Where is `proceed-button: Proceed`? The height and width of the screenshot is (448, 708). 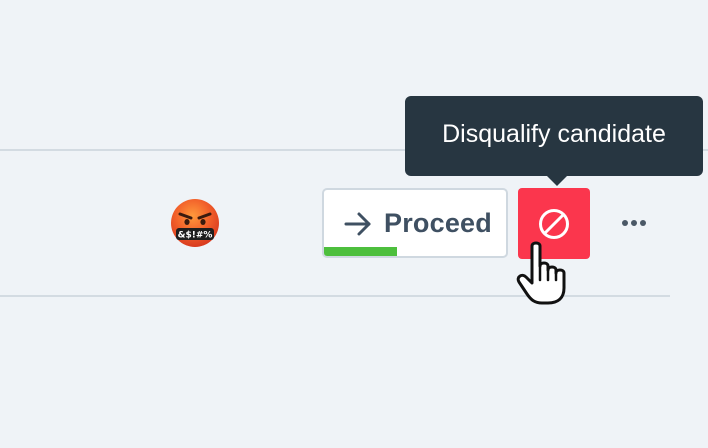 proceed-button: Proceed is located at coordinates (415, 223).